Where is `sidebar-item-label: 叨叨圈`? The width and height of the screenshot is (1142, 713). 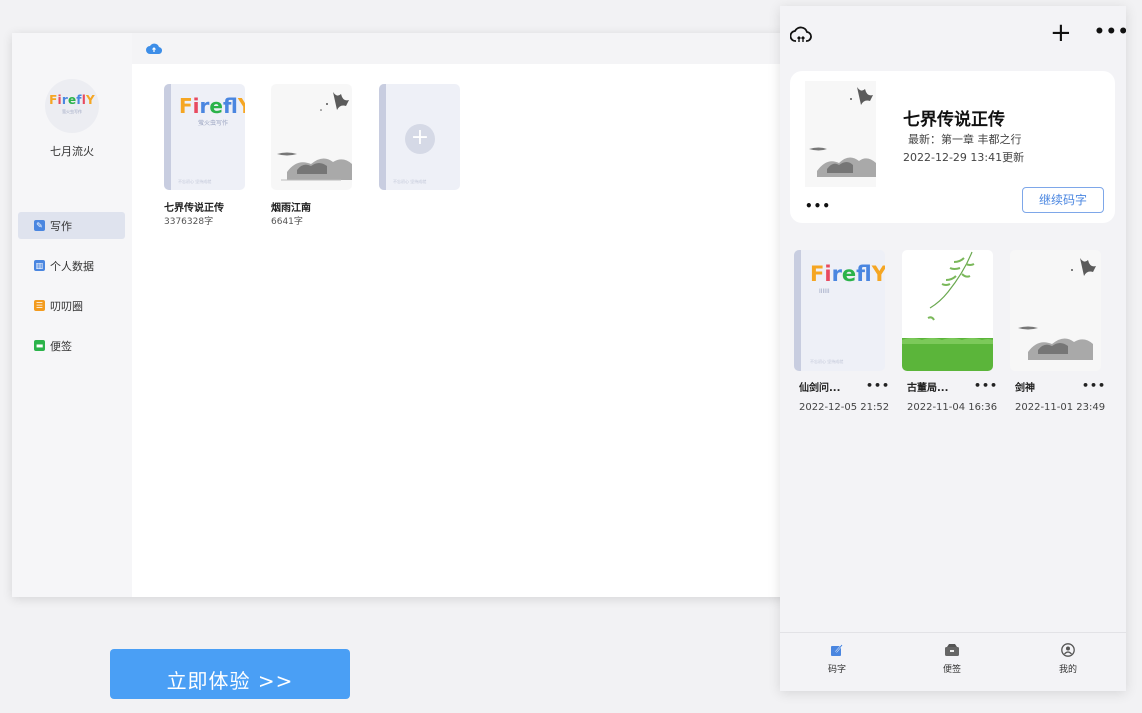
sidebar-item-label: 叨叨圈 is located at coordinates (66, 306).